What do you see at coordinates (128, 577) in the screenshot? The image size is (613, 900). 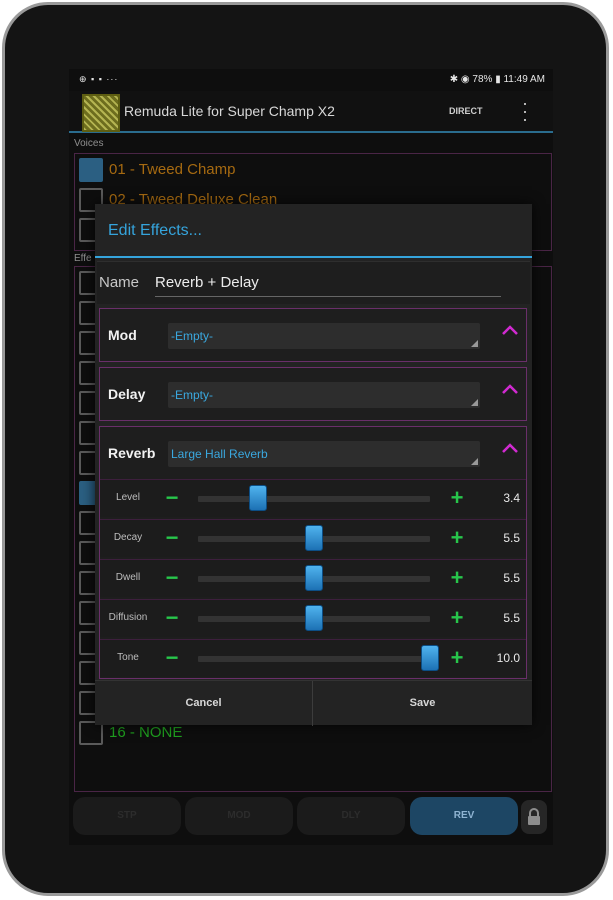 I see `param-label: Dwell` at bounding box center [128, 577].